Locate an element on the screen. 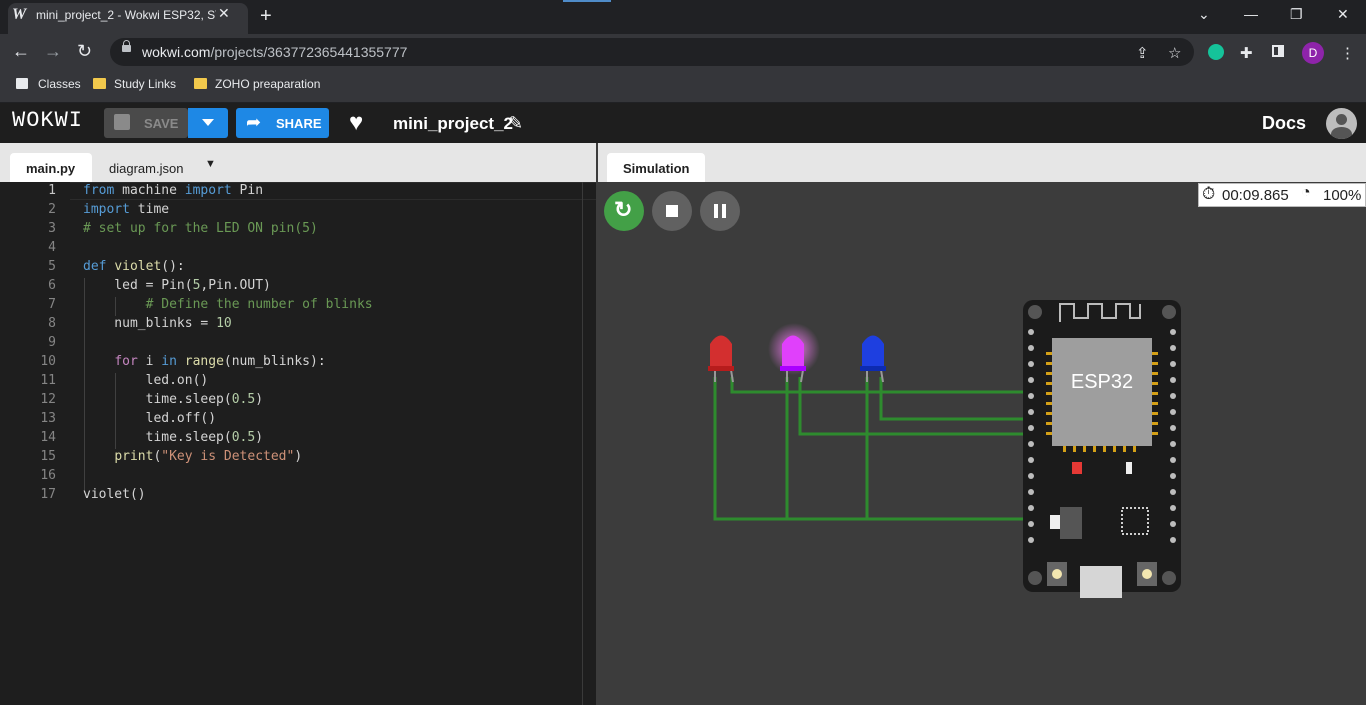  simulation-tab-bar is located at coordinates (982, 162).